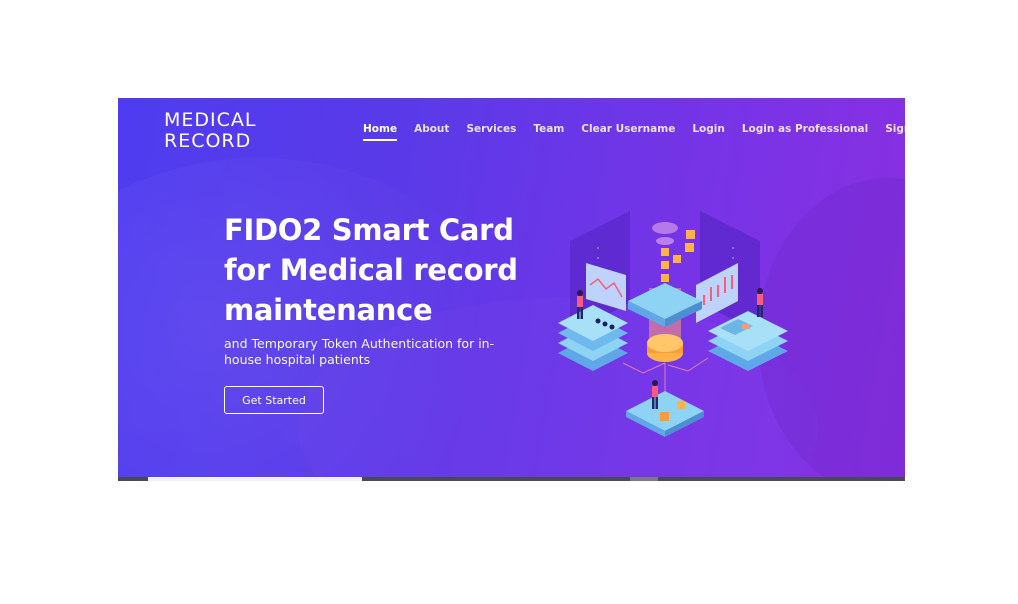 This screenshot has height=604, width=1018. I want to click on nav-team: Team, so click(548, 132).